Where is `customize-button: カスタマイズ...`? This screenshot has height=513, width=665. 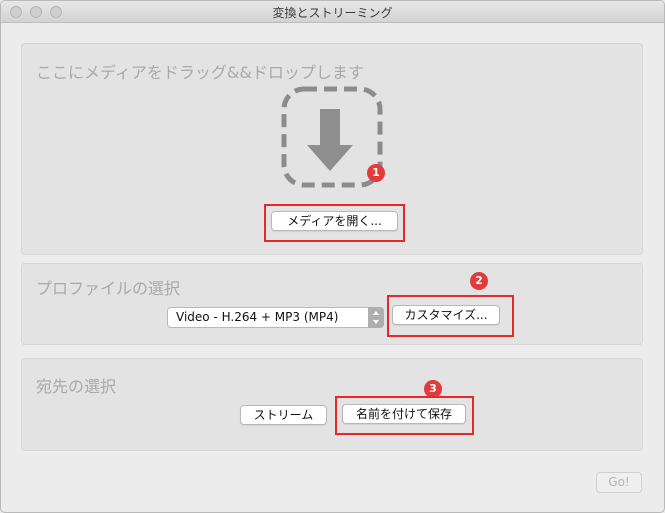
customize-button: カスタマイズ... is located at coordinates (446, 315).